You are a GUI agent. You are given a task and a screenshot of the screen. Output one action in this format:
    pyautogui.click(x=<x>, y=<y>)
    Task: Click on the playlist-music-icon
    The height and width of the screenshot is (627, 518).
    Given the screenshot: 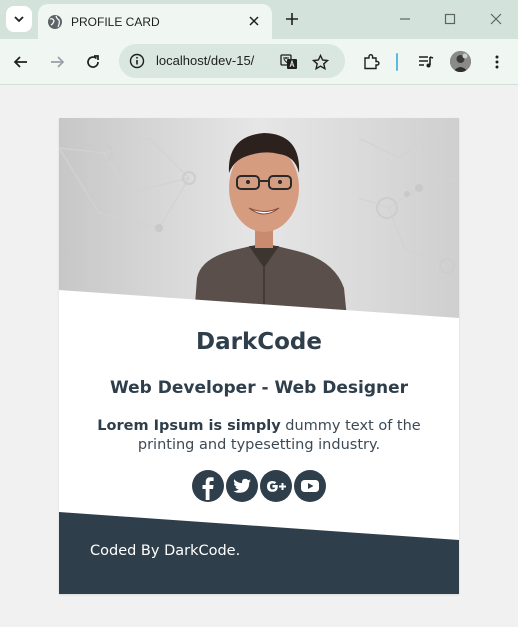 What is the action you would take?
    pyautogui.click(x=426, y=62)
    